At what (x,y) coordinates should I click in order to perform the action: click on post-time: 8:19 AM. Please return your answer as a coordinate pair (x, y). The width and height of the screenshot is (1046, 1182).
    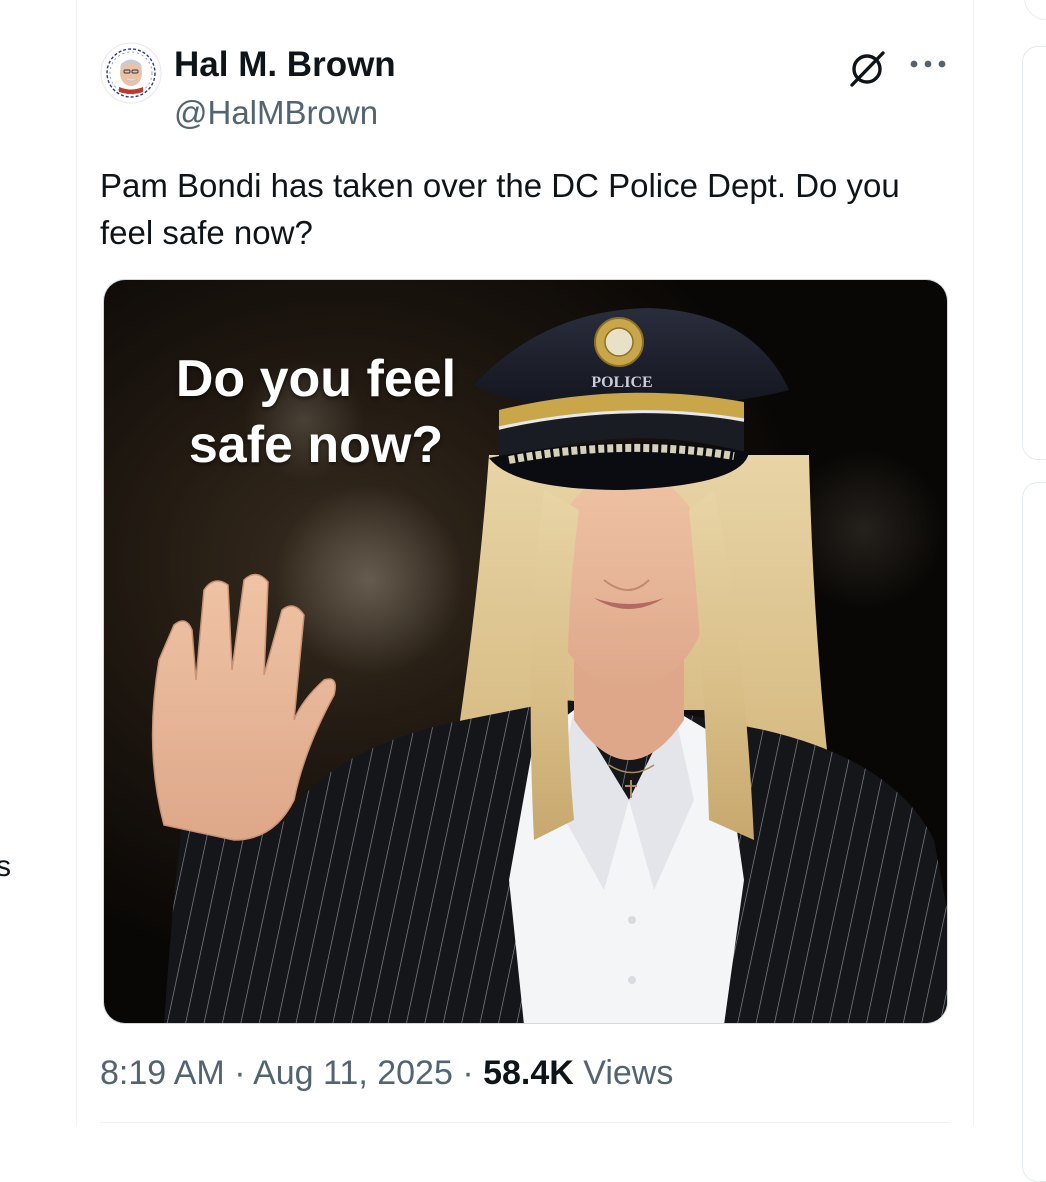
    Looking at the image, I should click on (162, 1073).